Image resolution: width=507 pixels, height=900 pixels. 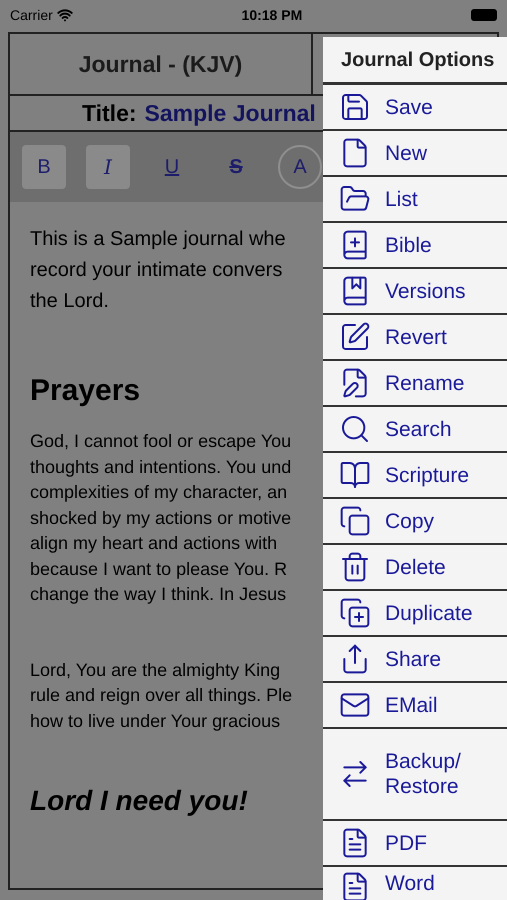 What do you see at coordinates (158, 239) in the screenshot?
I see `journal-text-line: This is a Sample journal whe` at bounding box center [158, 239].